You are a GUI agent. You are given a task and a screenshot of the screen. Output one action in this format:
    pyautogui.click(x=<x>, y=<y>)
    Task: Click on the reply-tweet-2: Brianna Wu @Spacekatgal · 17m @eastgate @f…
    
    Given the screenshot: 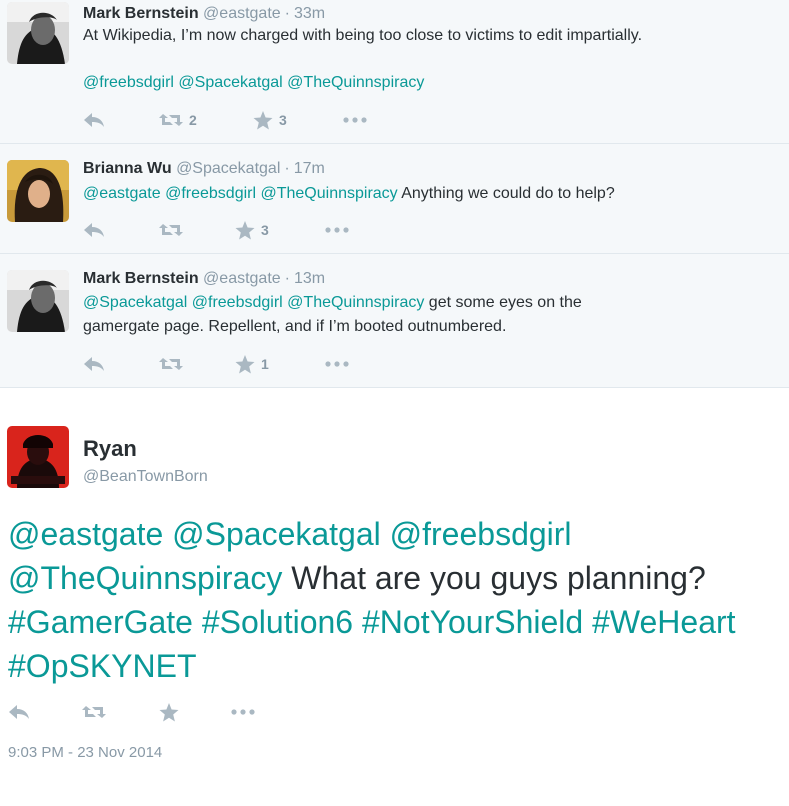 What is the action you would take?
    pyautogui.click(x=394, y=199)
    